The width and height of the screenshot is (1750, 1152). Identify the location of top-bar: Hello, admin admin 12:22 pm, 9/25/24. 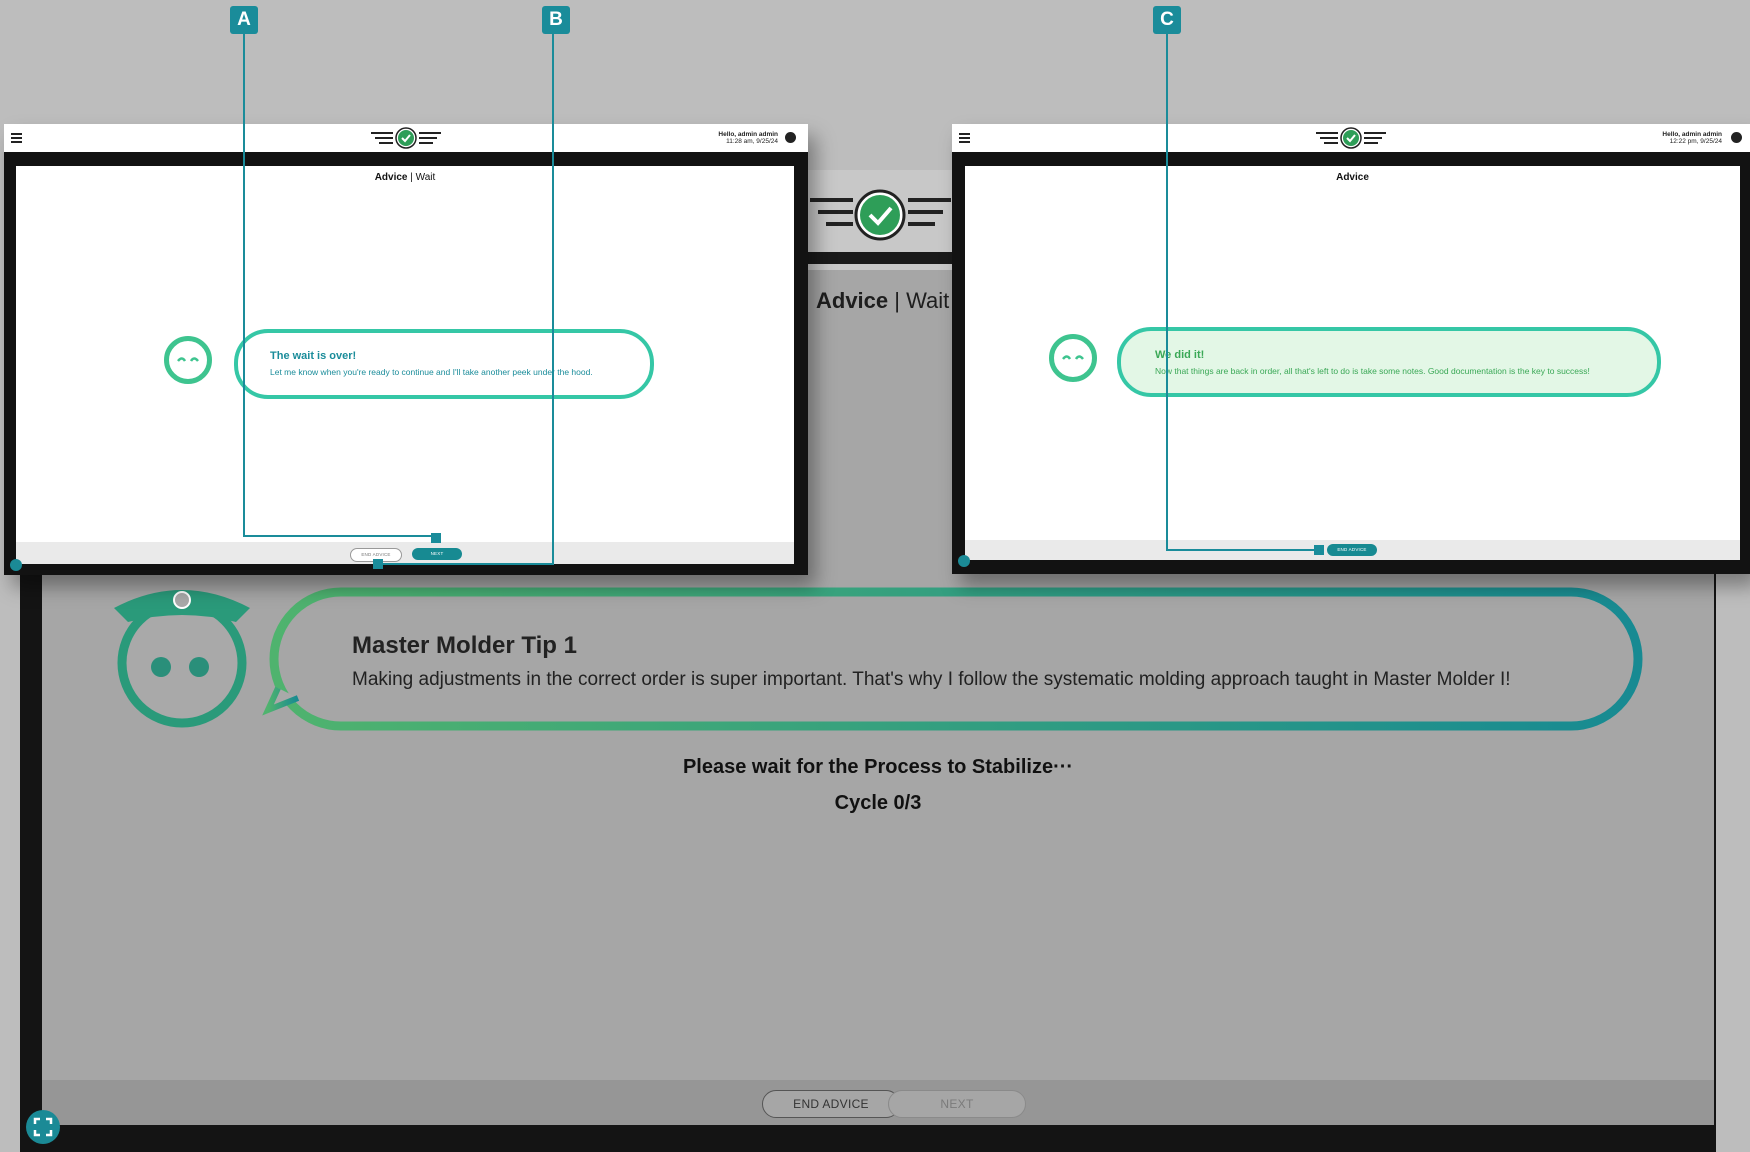
(1351, 138).